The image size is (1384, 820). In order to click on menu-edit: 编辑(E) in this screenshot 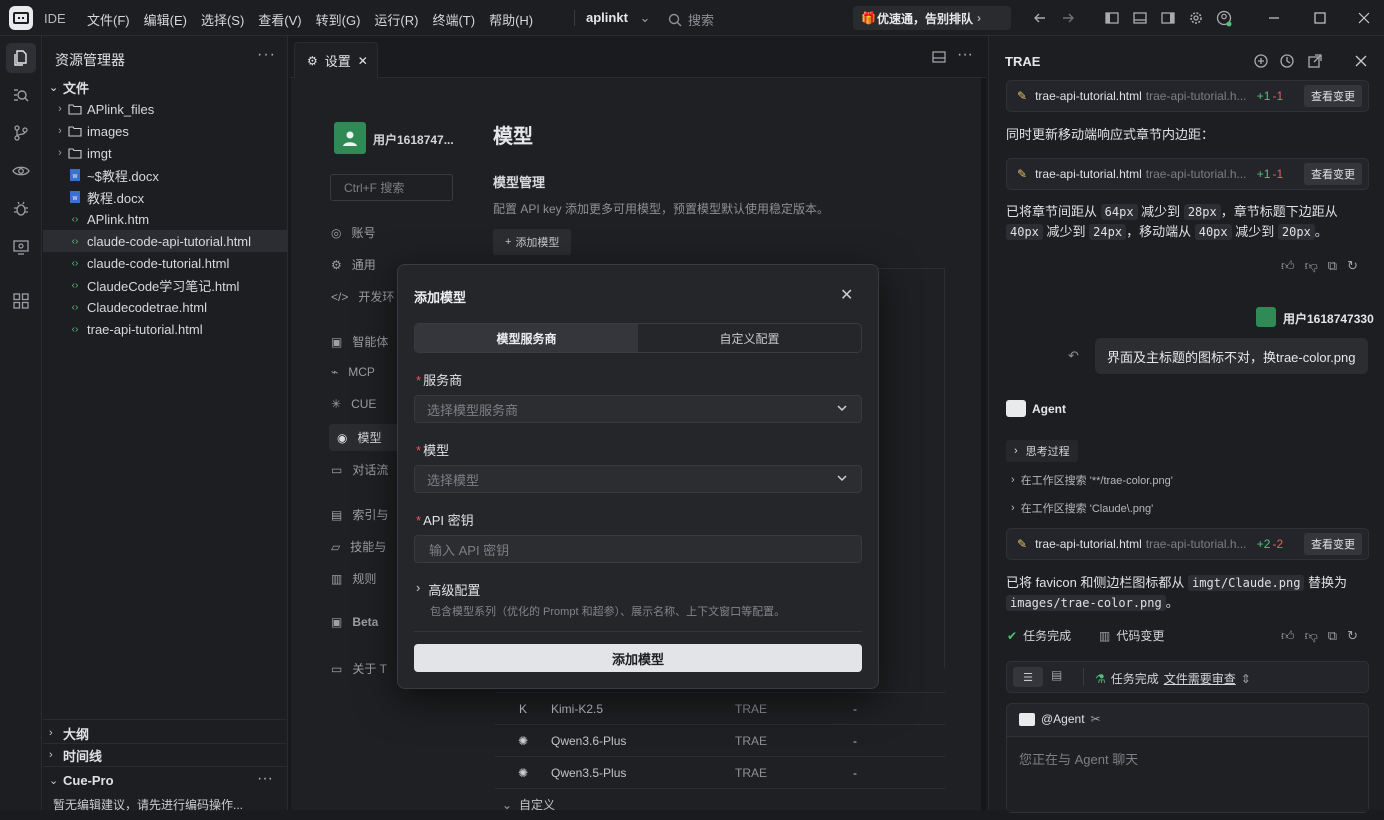, I will do `click(165, 19)`.